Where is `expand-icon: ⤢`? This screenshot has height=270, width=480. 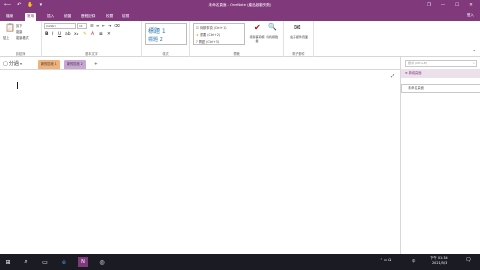
expand-icon: ⤢ is located at coordinates (392, 75).